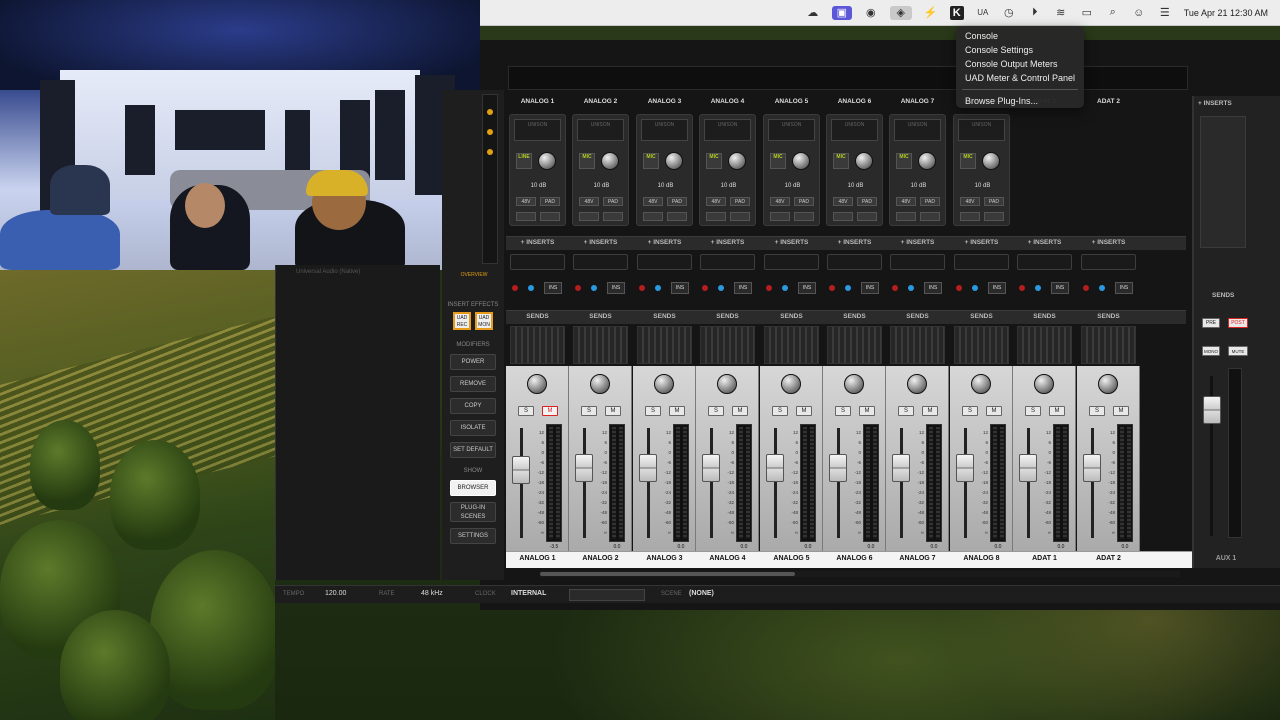  I want to click on uad-mon-toggle: UAD MON, so click(484, 321).